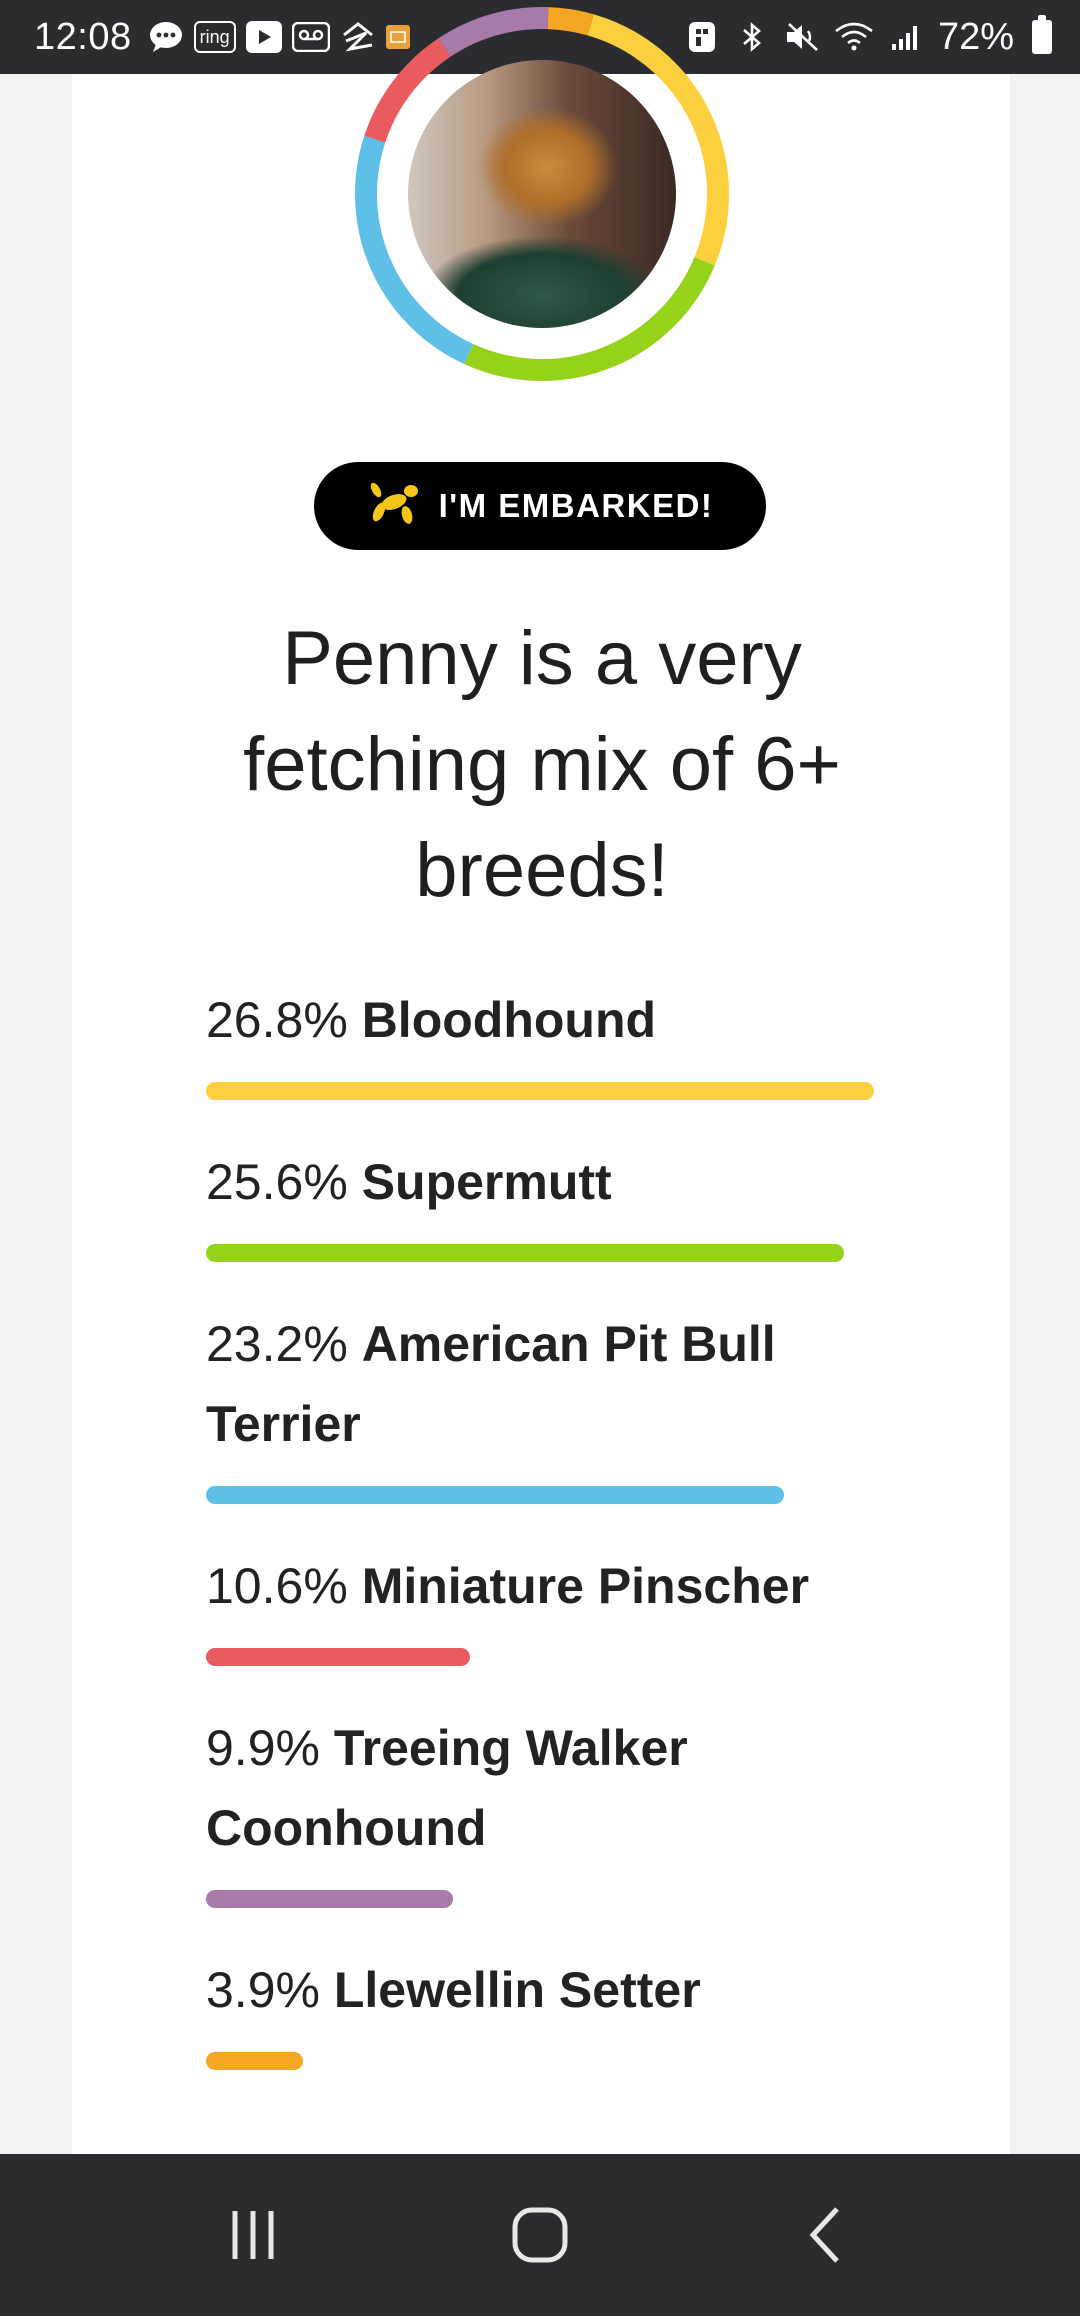  What do you see at coordinates (556, 1788) in the screenshot?
I see `breed-label: 9.9% Treeing Walker Coonhound` at bounding box center [556, 1788].